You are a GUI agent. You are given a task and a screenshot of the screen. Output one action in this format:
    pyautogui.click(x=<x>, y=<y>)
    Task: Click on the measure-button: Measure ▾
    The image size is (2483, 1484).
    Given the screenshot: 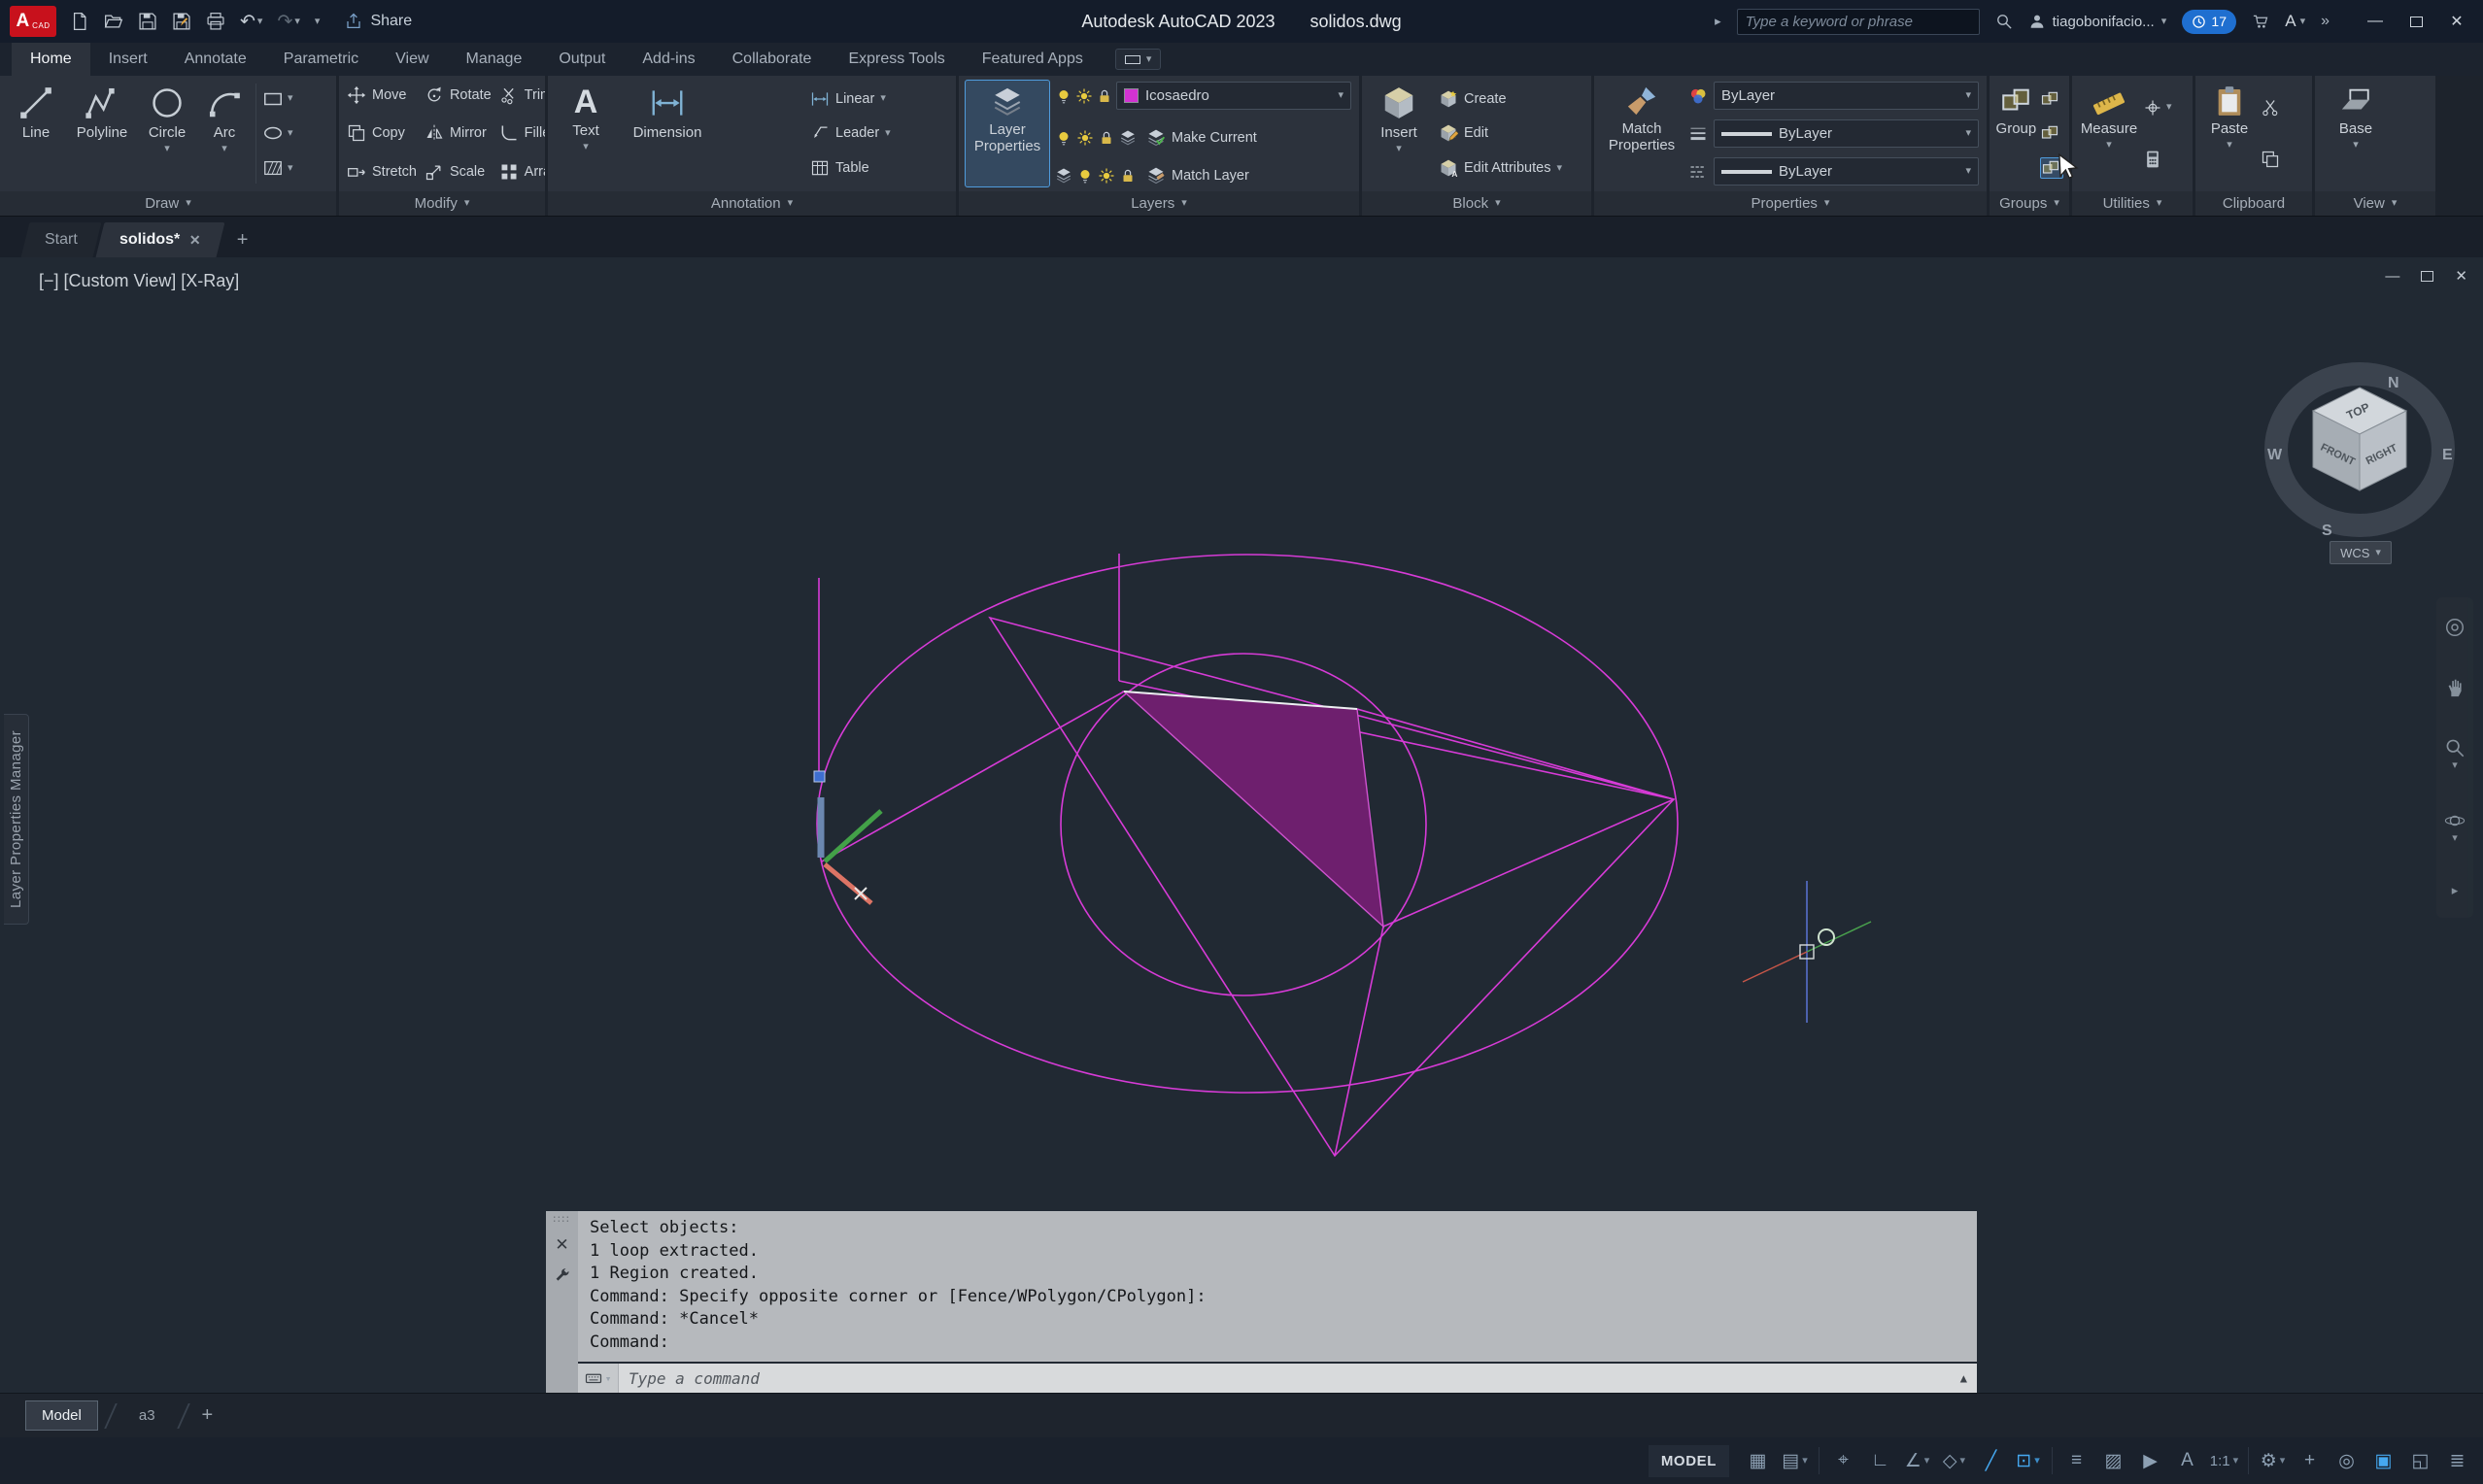 What is the action you would take?
    pyautogui.click(x=2109, y=133)
    